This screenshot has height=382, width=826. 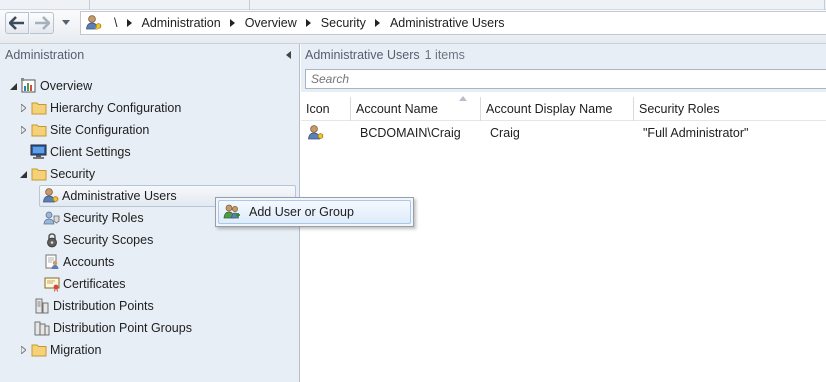 I want to click on distribution-point-groups-icon, so click(x=42, y=328).